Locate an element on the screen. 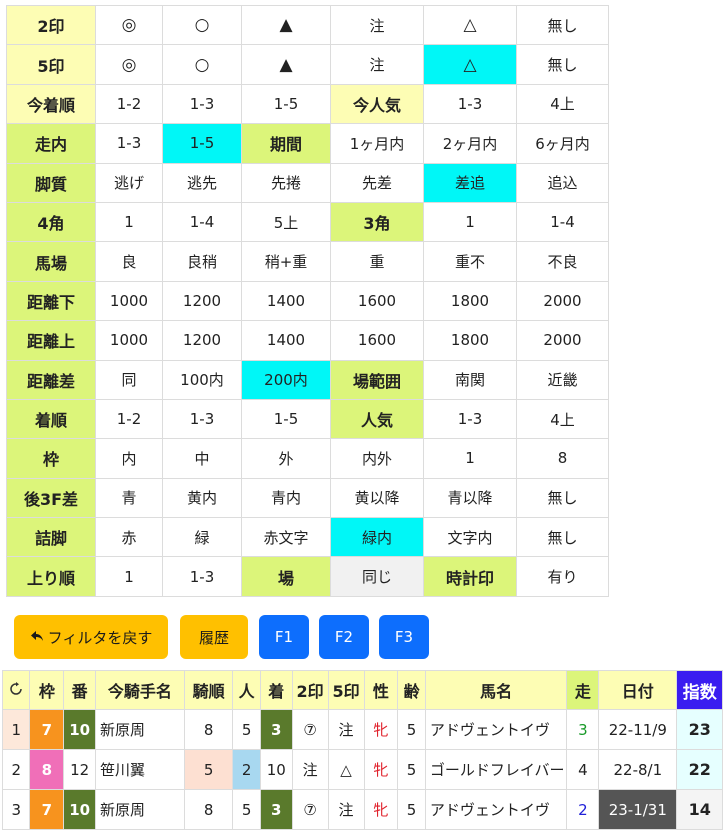 This screenshot has height=834, width=725. filter-option: 良 is located at coordinates (129, 261).